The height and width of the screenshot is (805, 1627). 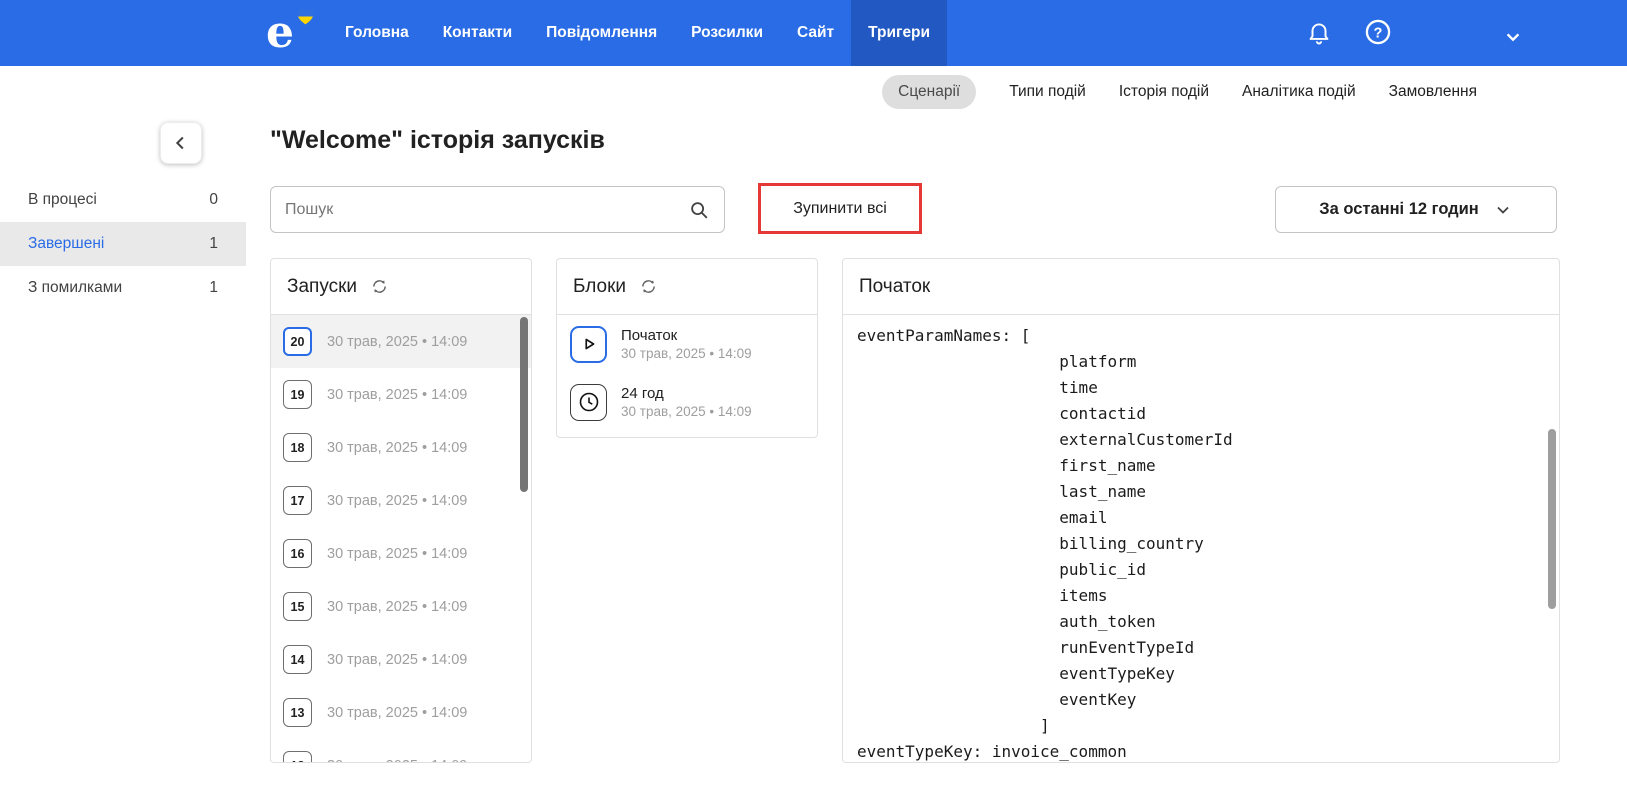 What do you see at coordinates (1047, 92) in the screenshot?
I see `tab-event-types: Типи подій` at bounding box center [1047, 92].